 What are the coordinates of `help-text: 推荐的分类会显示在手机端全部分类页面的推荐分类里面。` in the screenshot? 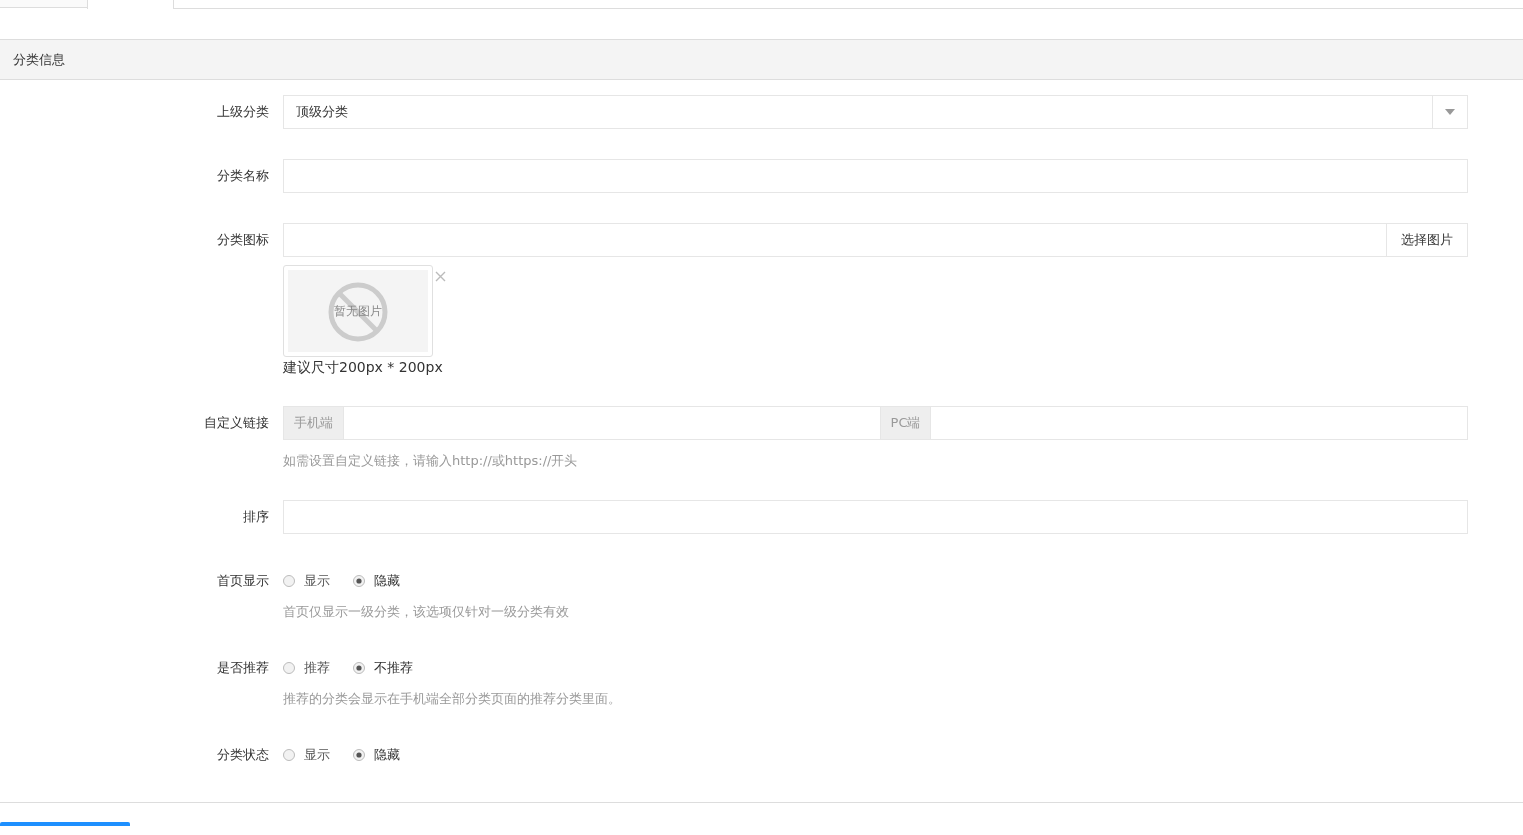 It's located at (452, 699).